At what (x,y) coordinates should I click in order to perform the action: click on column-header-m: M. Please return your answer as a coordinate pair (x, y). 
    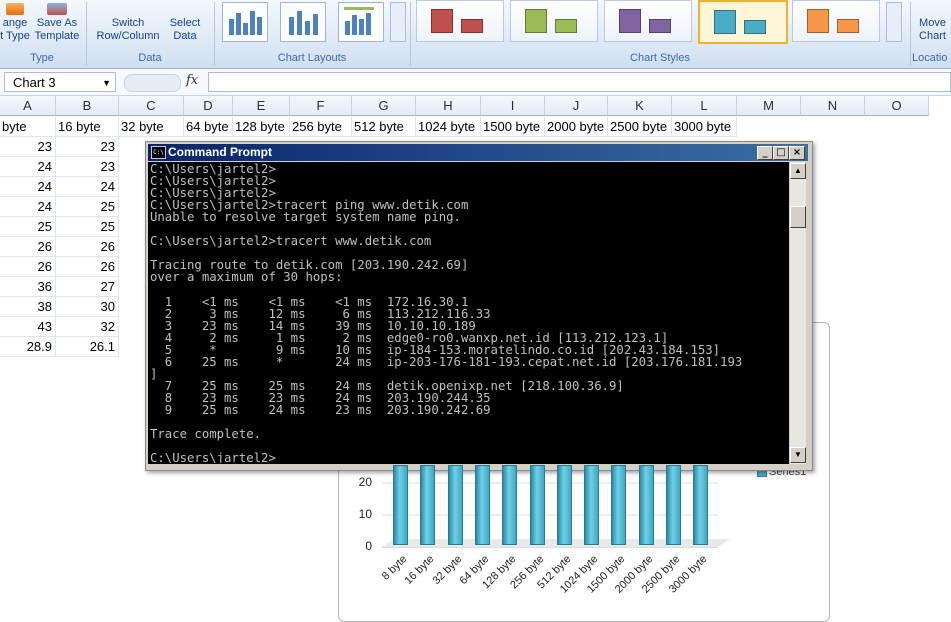
    Looking at the image, I should click on (769, 106).